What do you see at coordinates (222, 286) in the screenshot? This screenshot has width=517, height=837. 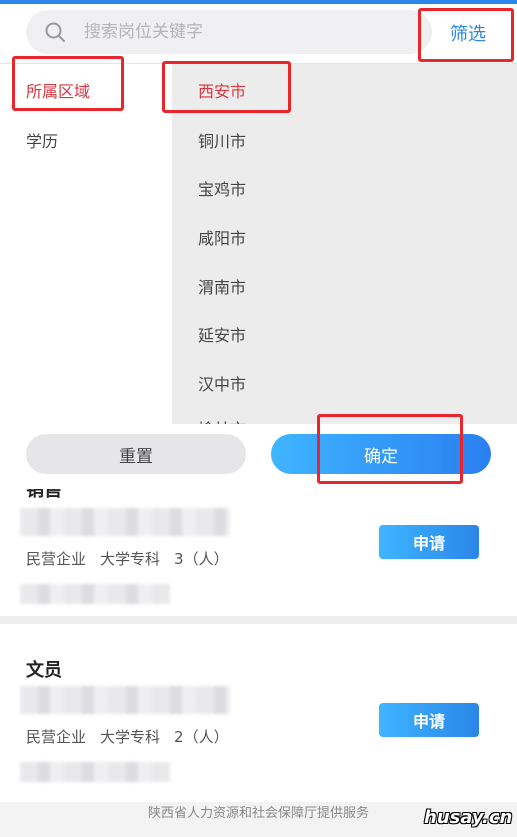 I see `city-item-weinan: 渭南市` at bounding box center [222, 286].